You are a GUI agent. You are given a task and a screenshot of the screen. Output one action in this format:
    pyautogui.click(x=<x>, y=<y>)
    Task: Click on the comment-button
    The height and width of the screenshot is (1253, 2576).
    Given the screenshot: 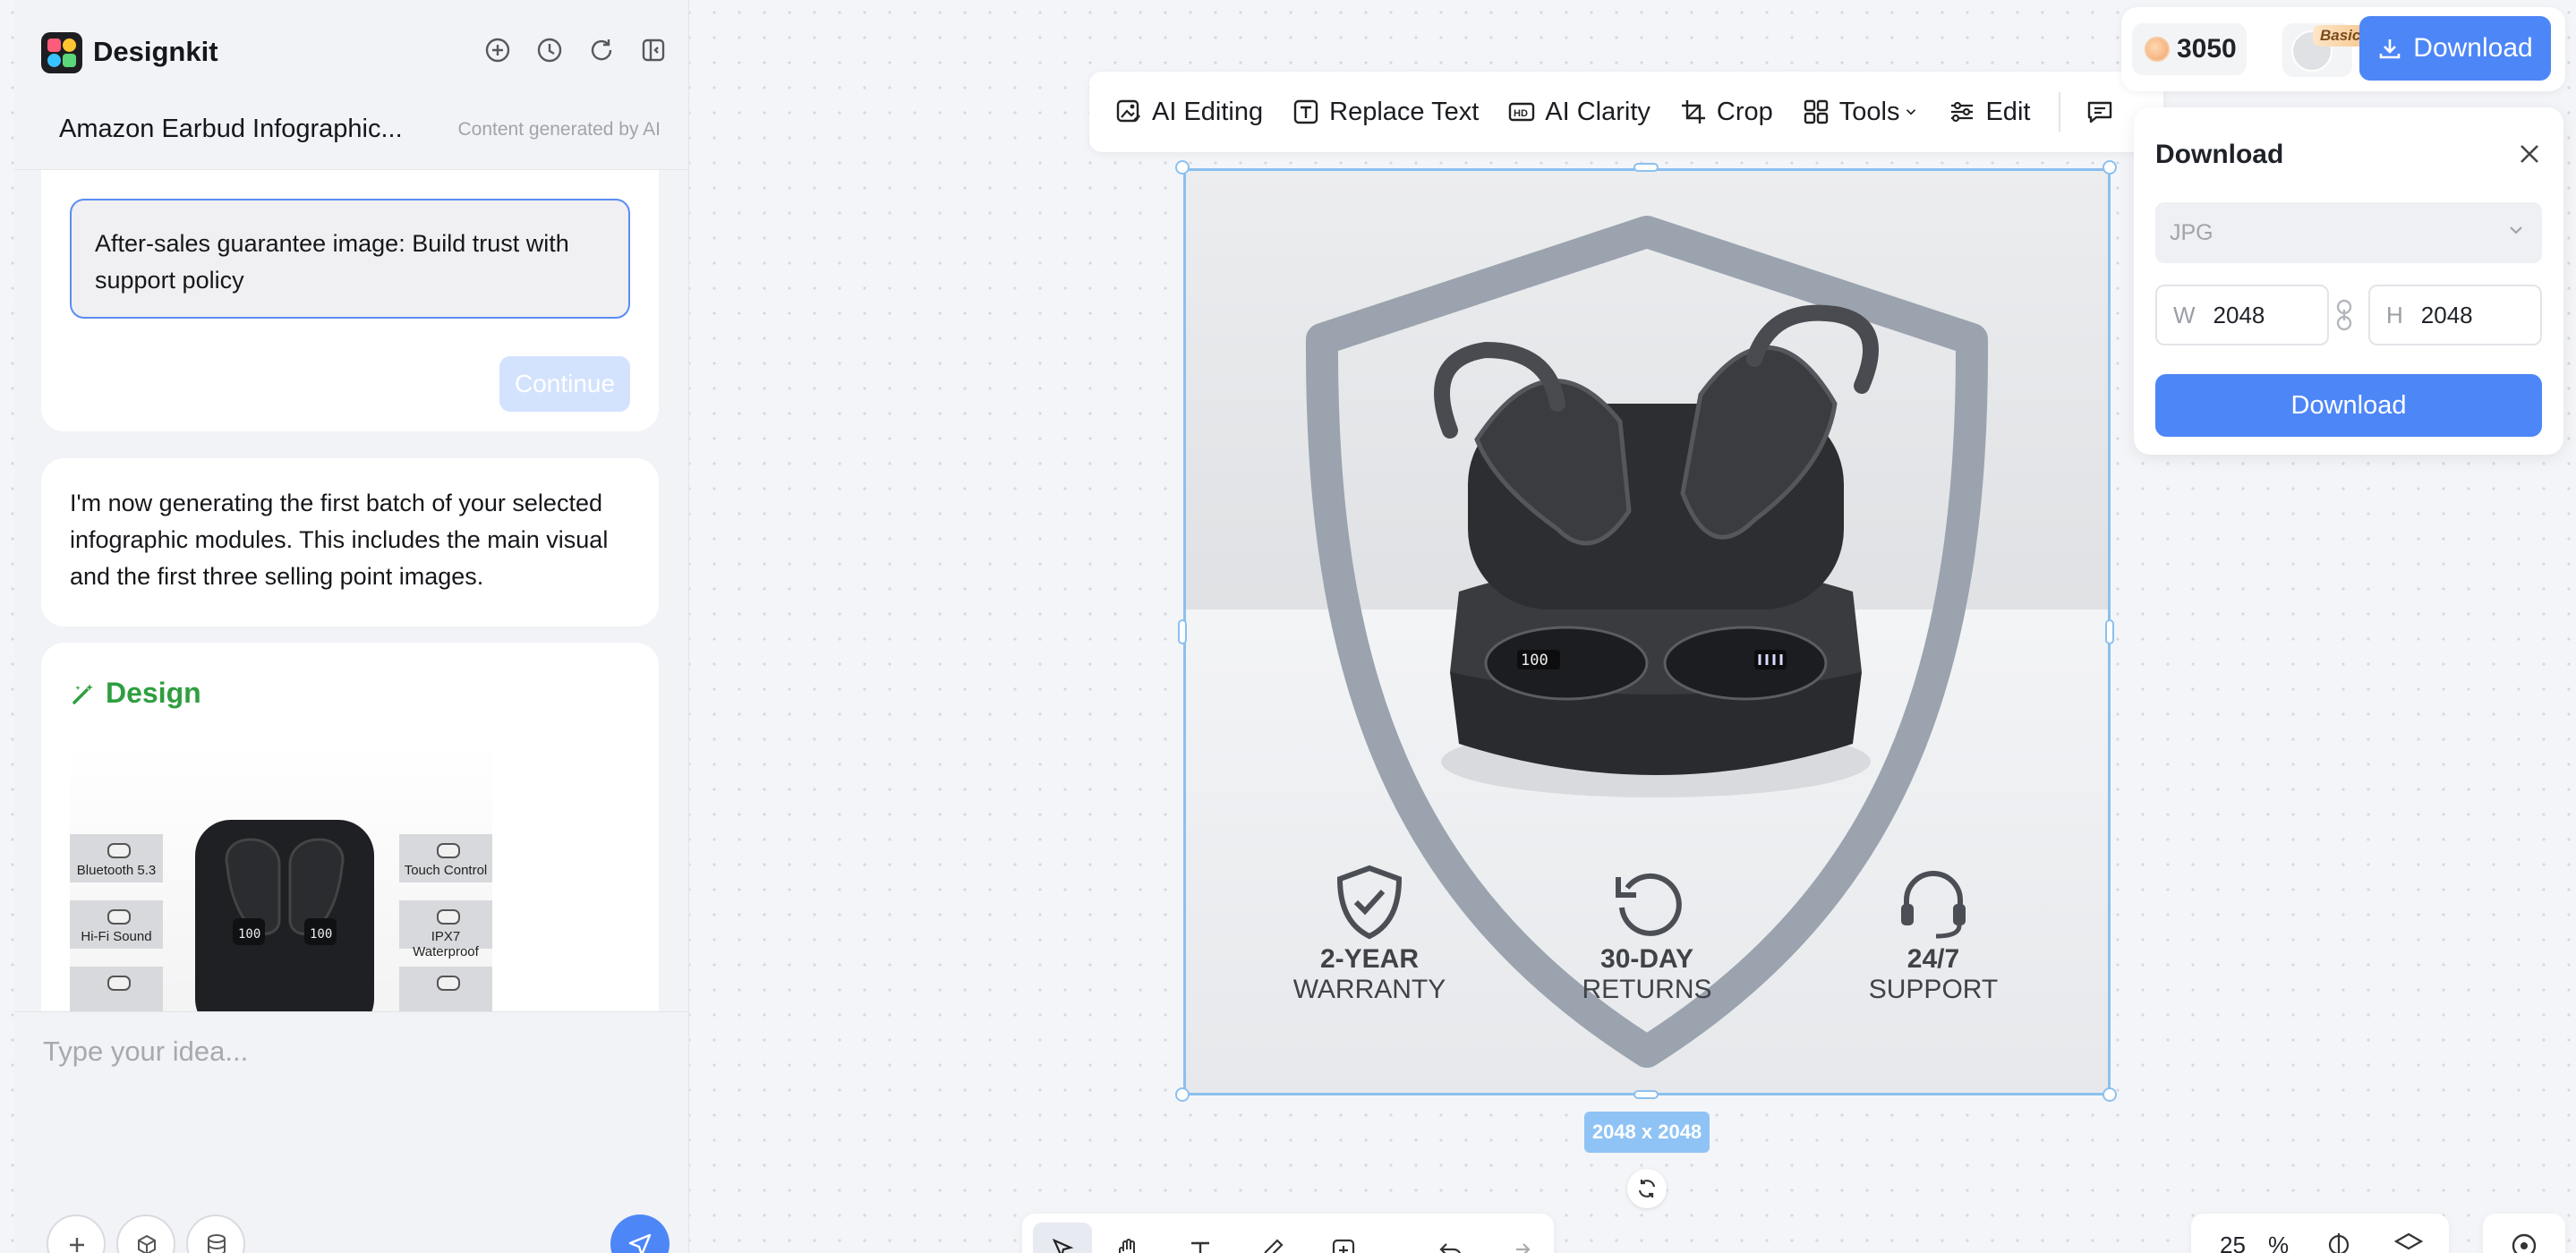 What is the action you would take?
    pyautogui.click(x=2100, y=112)
    